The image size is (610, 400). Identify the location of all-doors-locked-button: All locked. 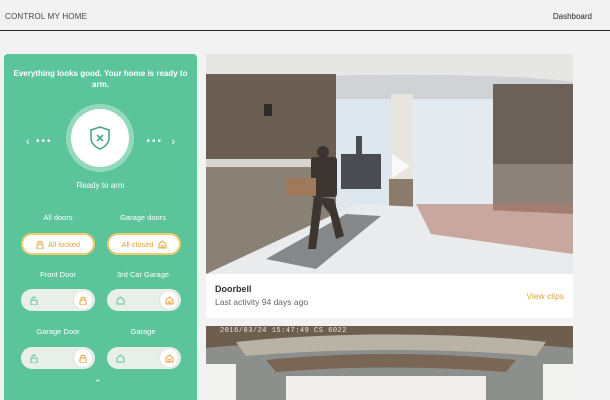
(58, 244).